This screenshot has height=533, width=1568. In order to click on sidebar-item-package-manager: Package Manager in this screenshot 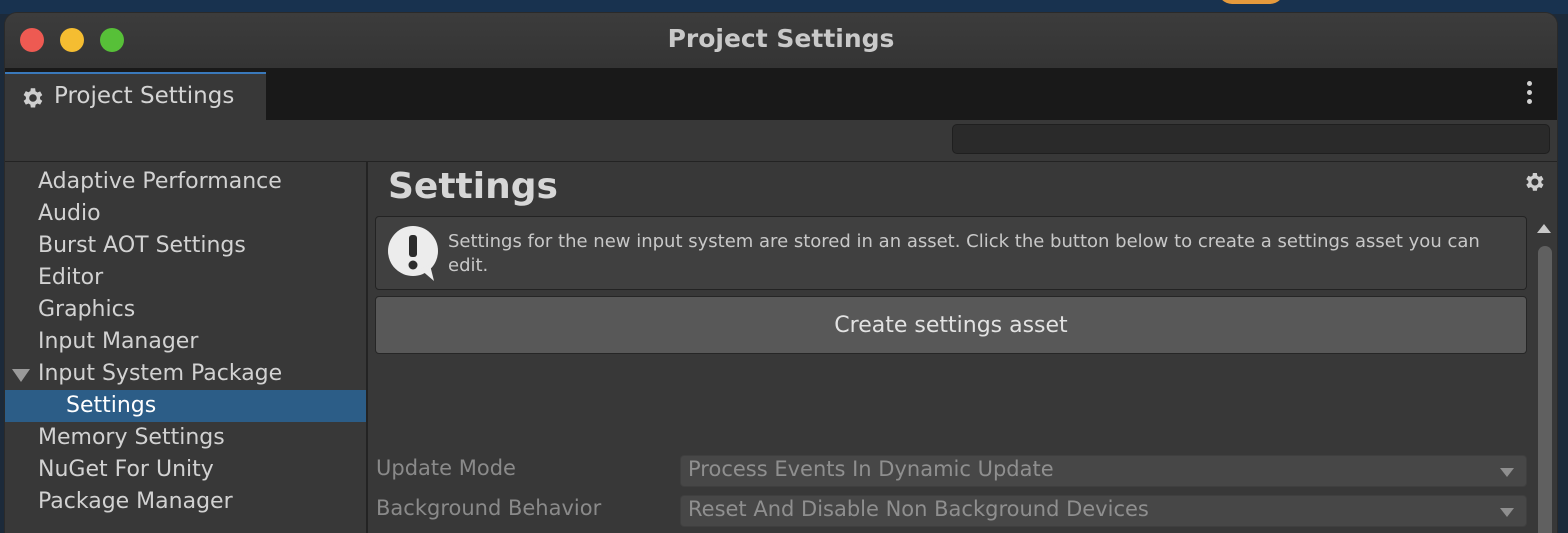, I will do `click(185, 502)`.